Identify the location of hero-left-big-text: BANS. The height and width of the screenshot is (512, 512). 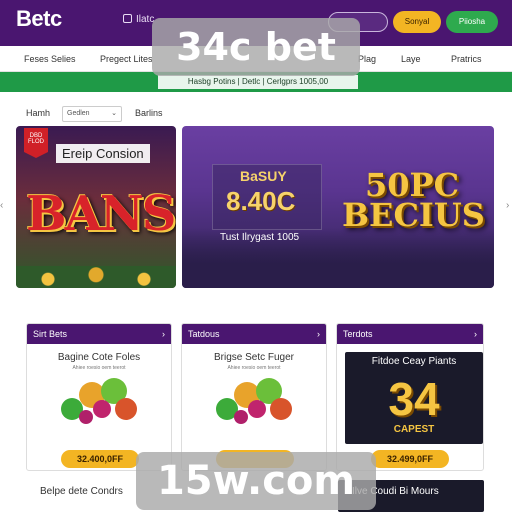
(101, 214).